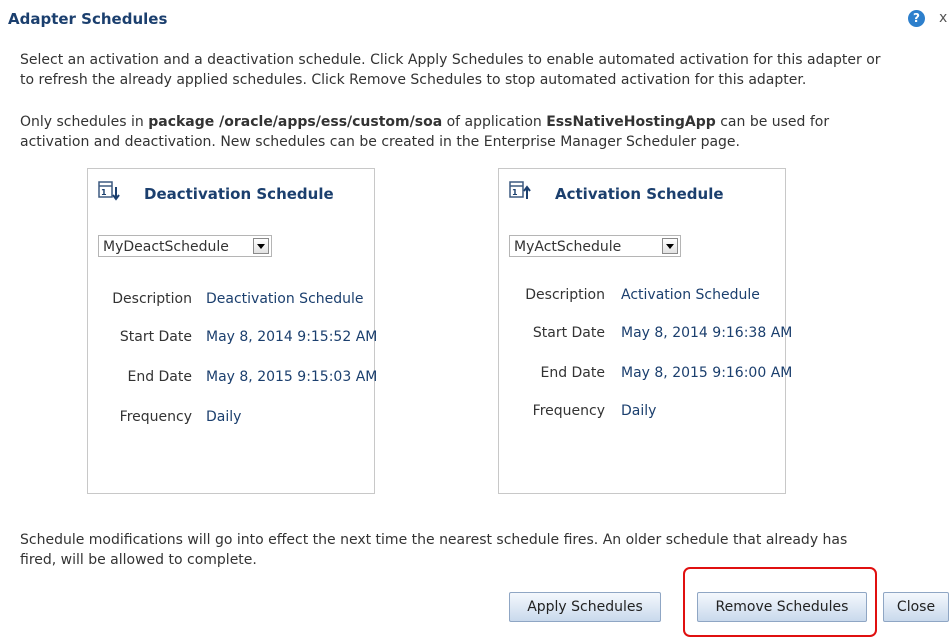 The width and height of the screenshot is (951, 637). What do you see at coordinates (239, 194) in the screenshot?
I see `deactivation-title: Deactivation Schedule` at bounding box center [239, 194].